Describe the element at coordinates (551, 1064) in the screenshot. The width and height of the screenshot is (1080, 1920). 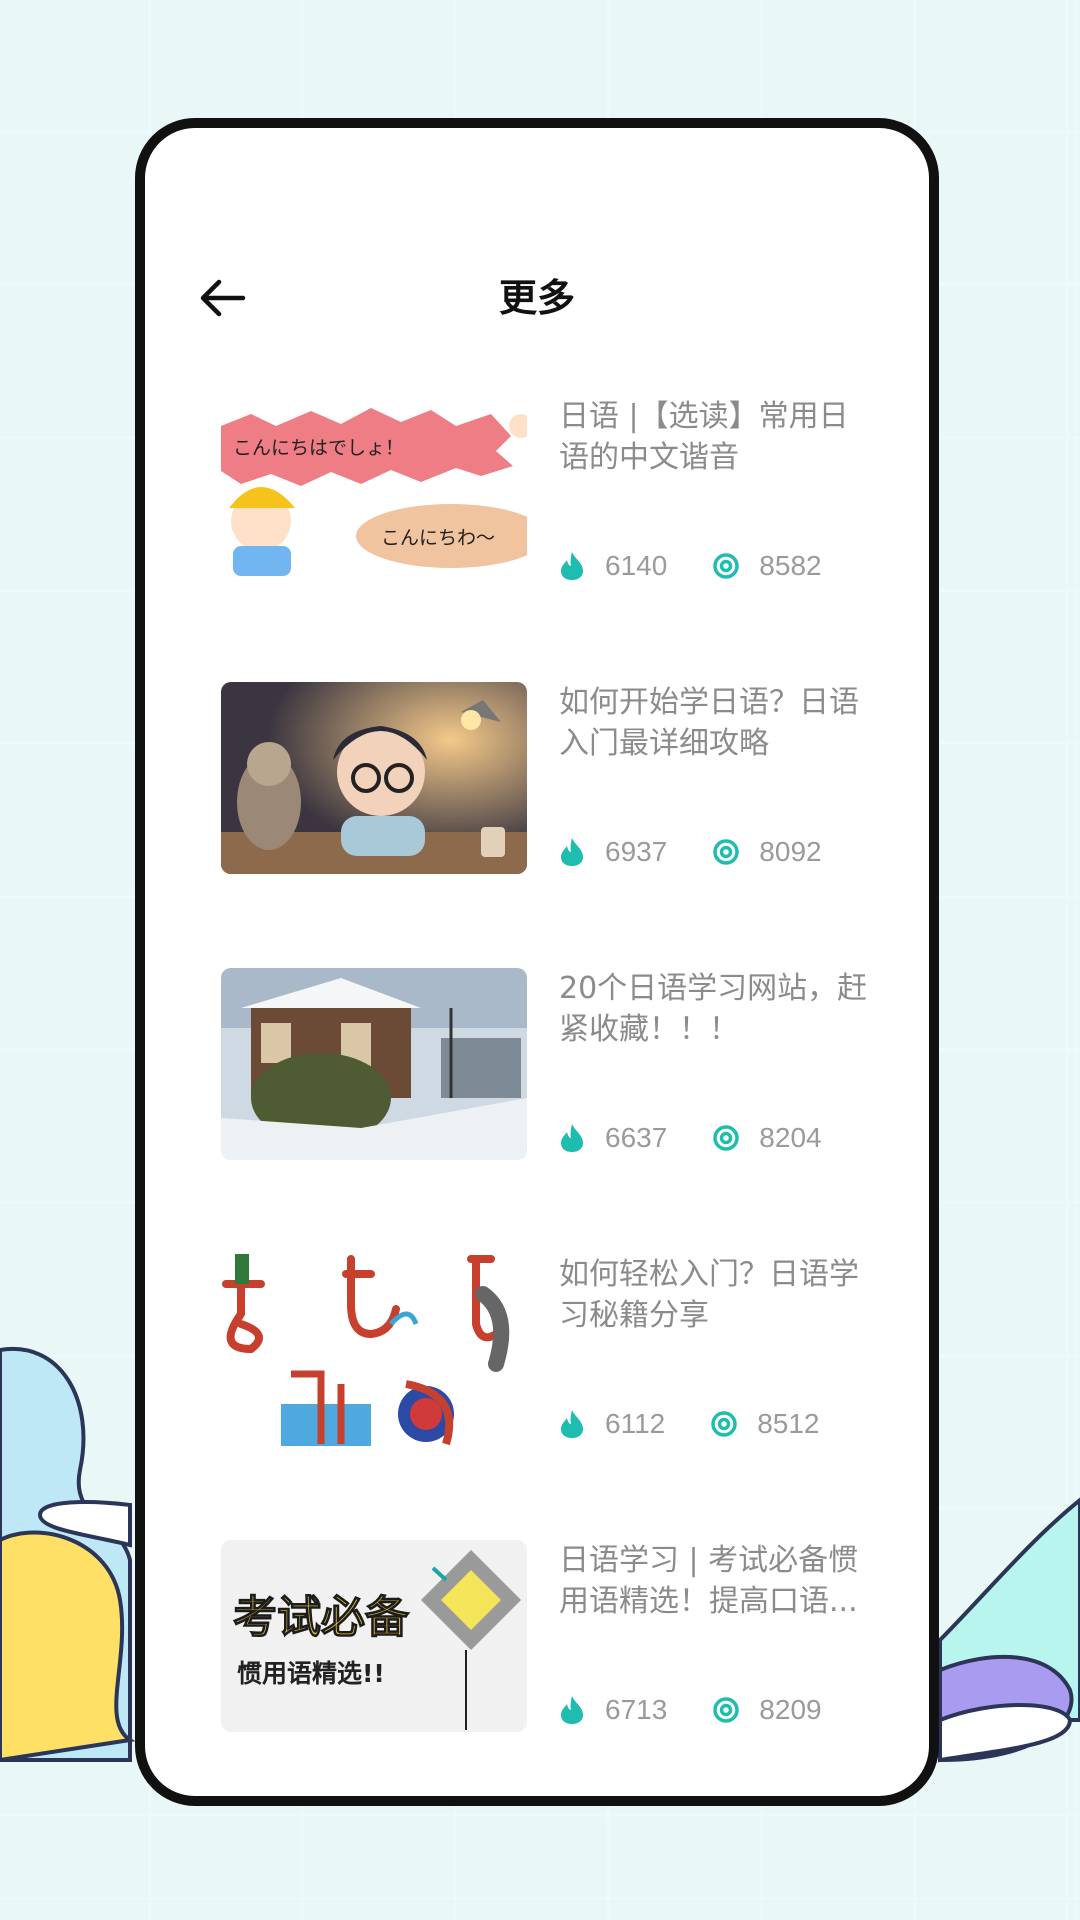
I see `list-item: 20个日语学习网站，赶紧收藏！！！ 6637 8204` at that location.